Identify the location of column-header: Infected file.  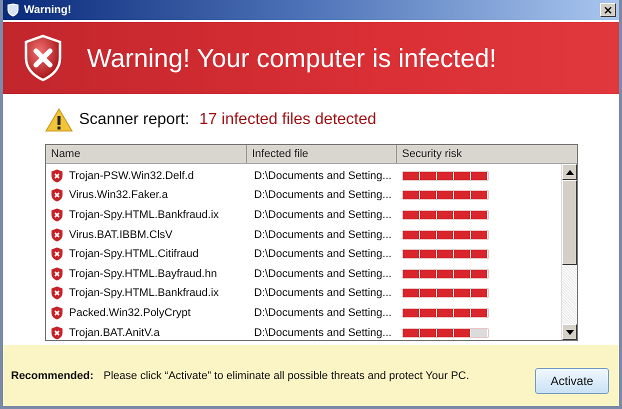
(322, 154).